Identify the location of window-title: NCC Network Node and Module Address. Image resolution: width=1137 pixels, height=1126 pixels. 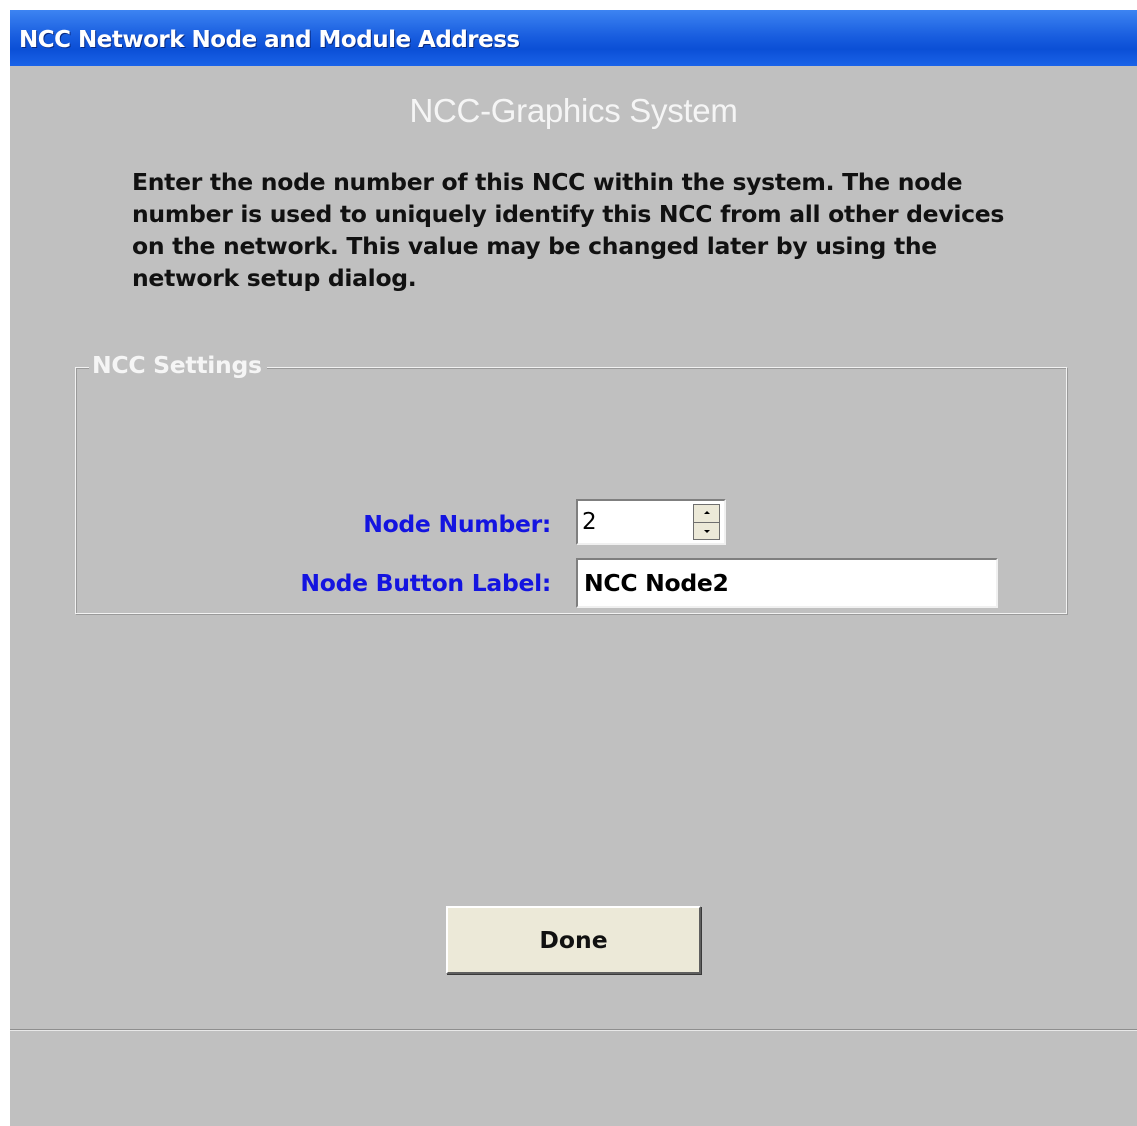
(269, 40).